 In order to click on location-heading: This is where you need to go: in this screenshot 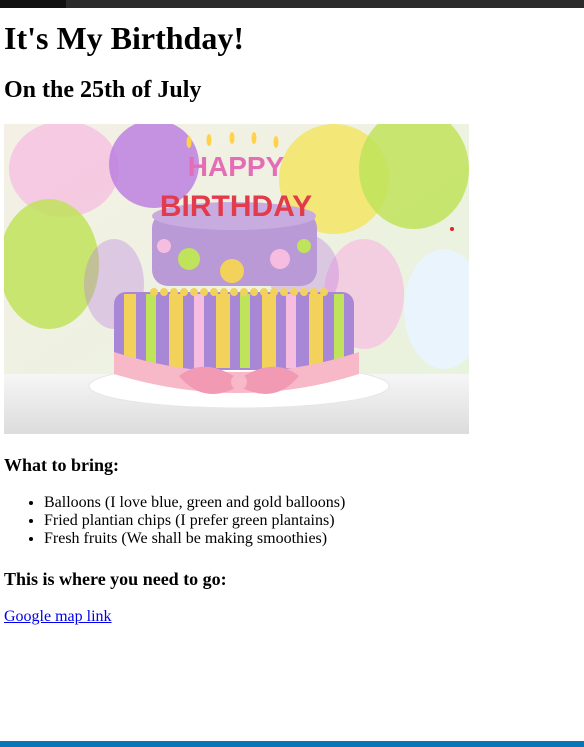, I will do `click(115, 579)`.